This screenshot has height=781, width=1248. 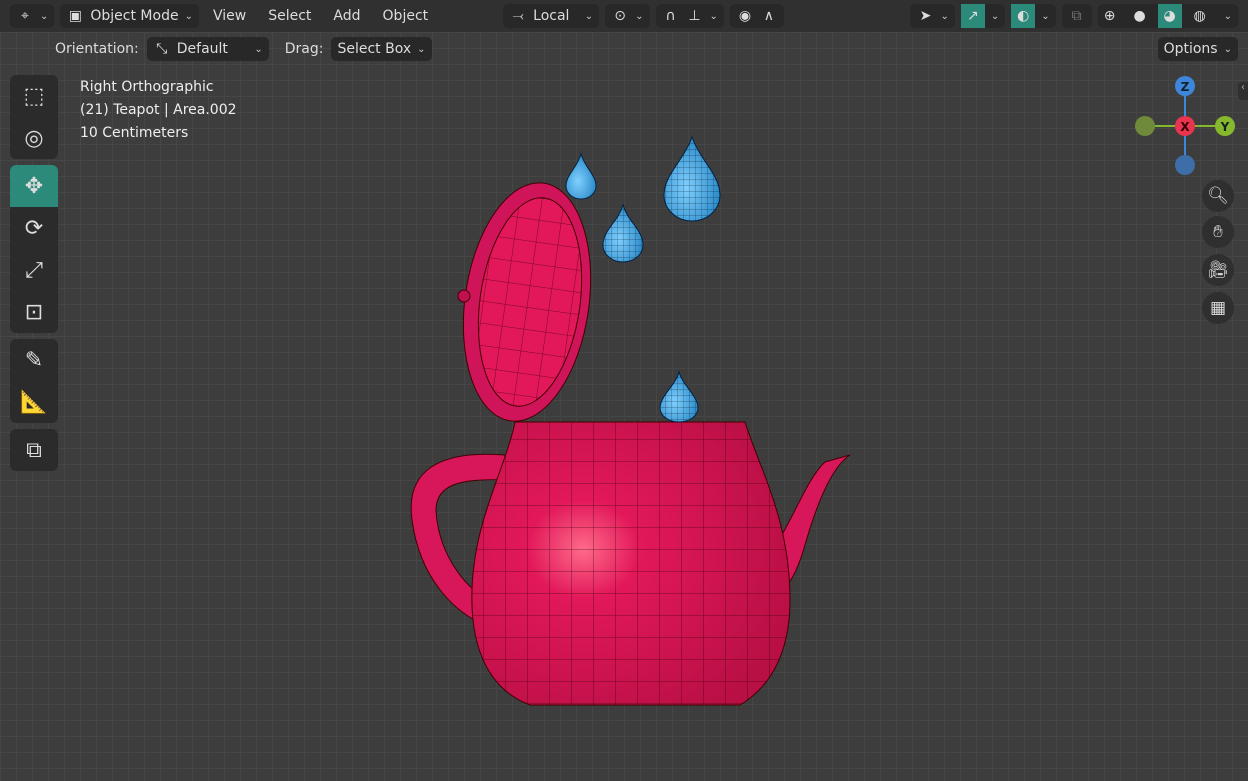 I want to click on drag-select: Select Box ⌄, so click(x=381, y=49).